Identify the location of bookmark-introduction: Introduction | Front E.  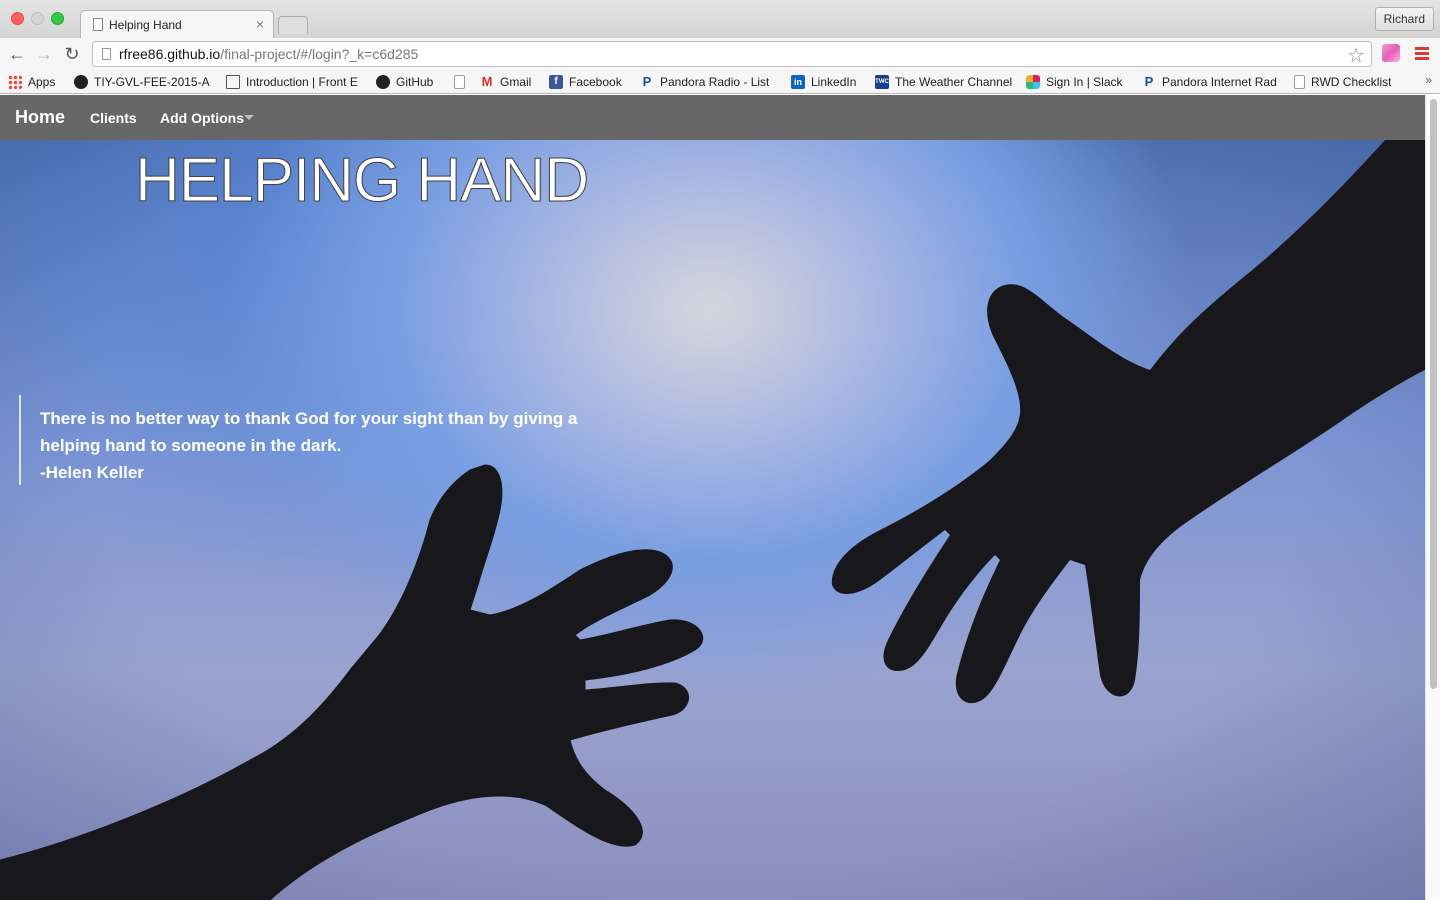
(294, 82).